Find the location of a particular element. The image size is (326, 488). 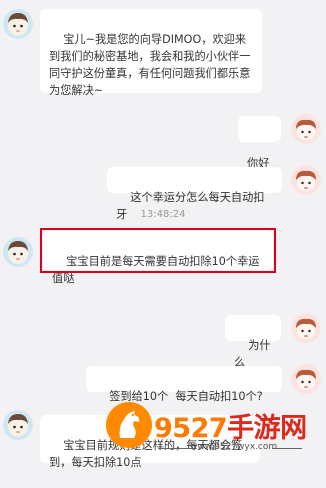

watermark-name: 手游网 is located at coordinates (267, 428).